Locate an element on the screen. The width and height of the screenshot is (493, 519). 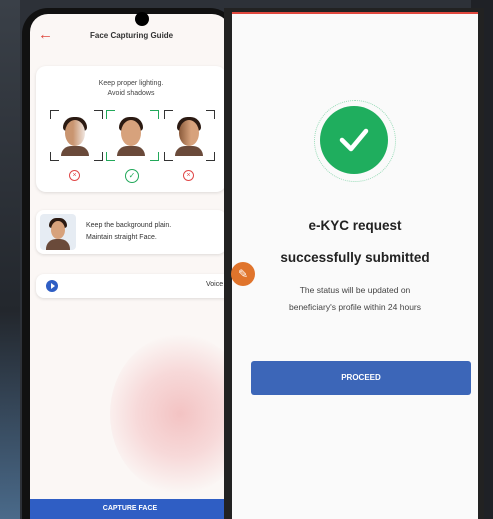
status-message-line1: The status will be updated on is located at coordinates (355, 290).